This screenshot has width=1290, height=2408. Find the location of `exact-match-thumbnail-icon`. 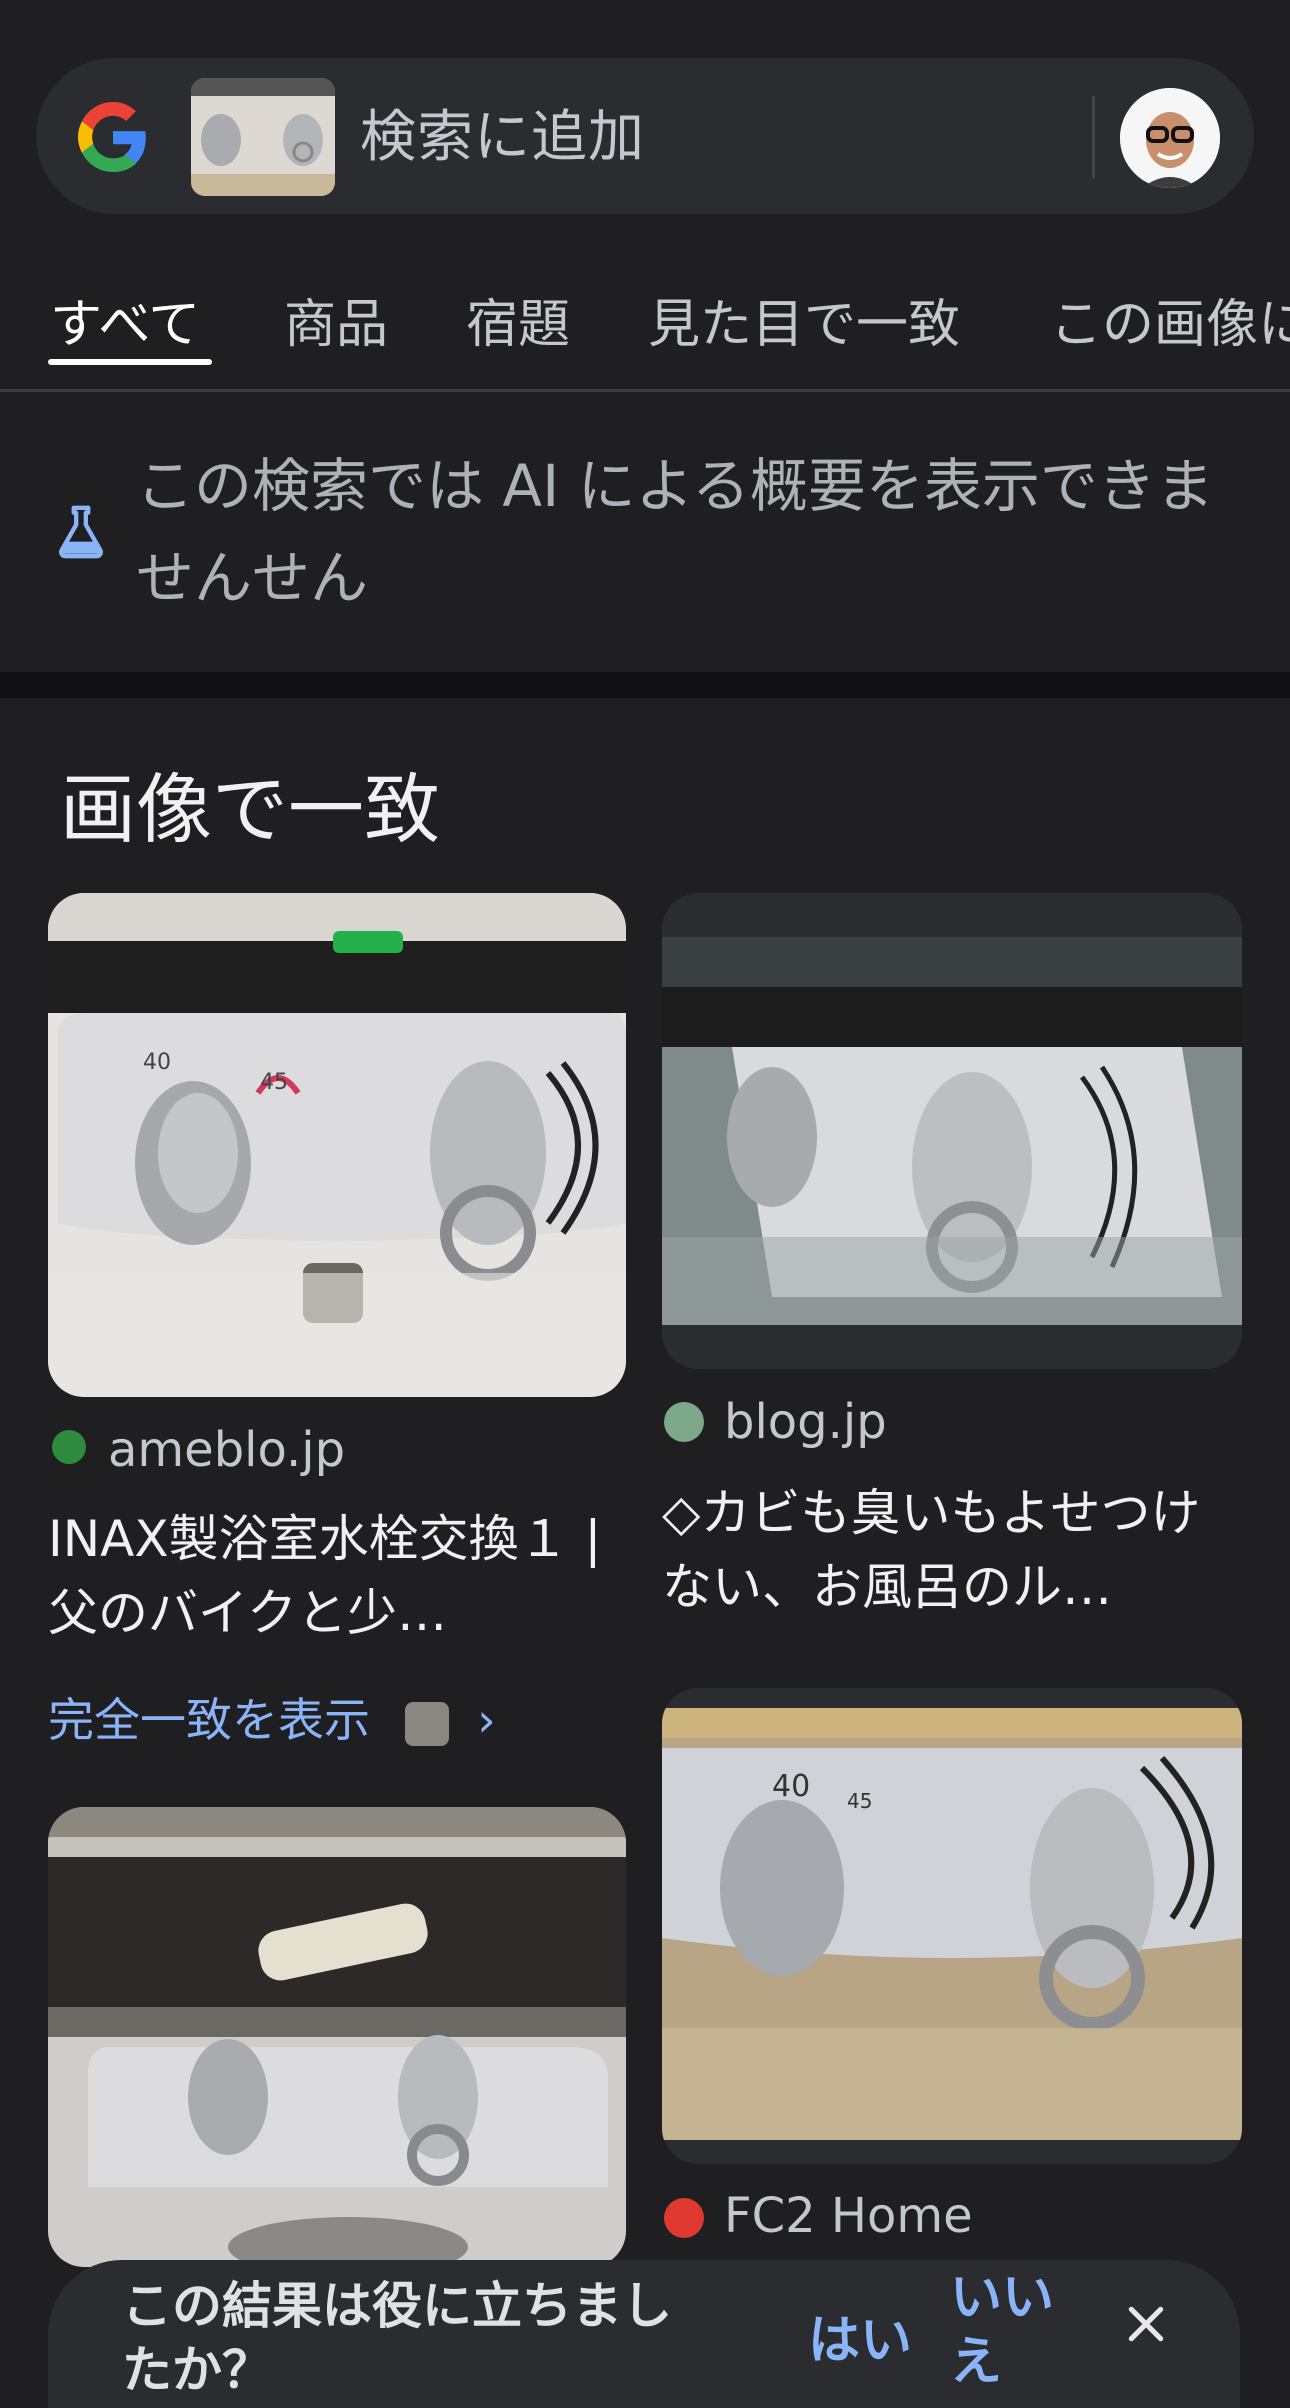

exact-match-thumbnail-icon is located at coordinates (426, 1723).